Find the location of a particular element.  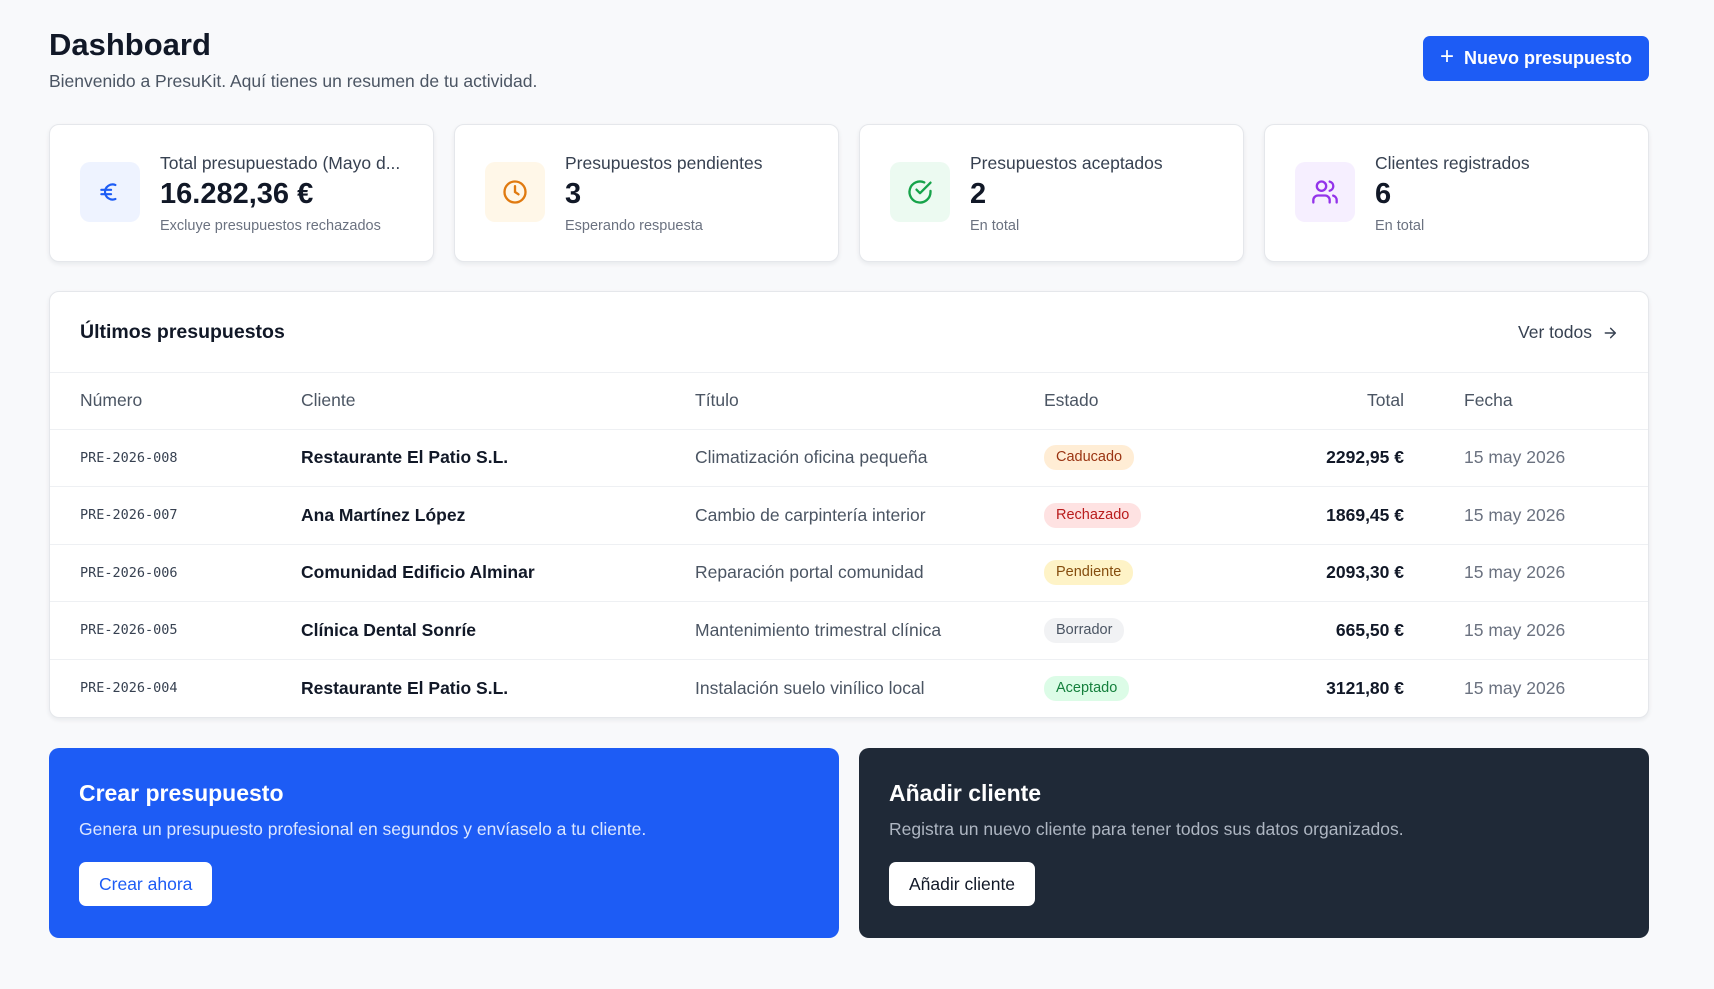

stat-label: Presupuestos aceptados is located at coordinates (1066, 163).